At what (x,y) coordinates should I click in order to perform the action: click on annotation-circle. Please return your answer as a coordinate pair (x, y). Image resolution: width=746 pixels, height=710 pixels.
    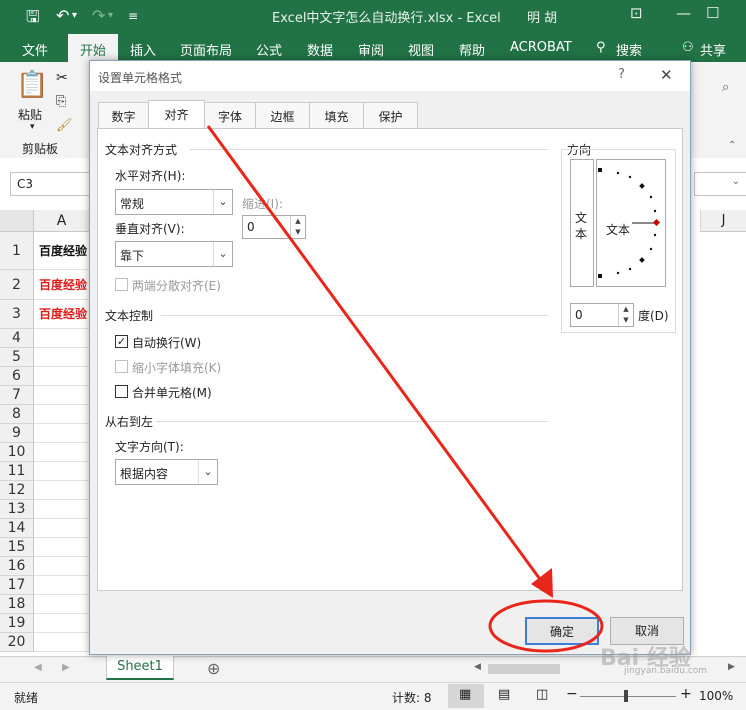
    Looking at the image, I should click on (546, 626).